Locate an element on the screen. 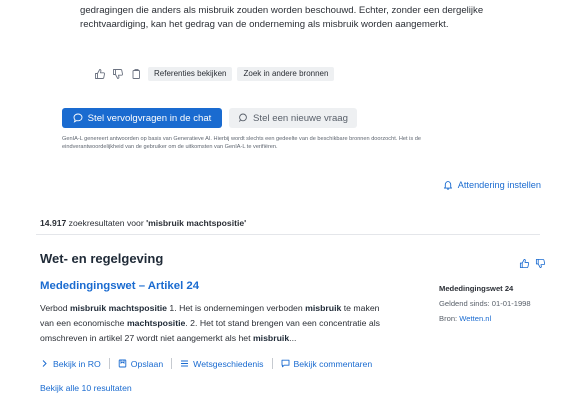 The width and height of the screenshot is (577, 399). snippet-text: te maken is located at coordinates (360, 308).